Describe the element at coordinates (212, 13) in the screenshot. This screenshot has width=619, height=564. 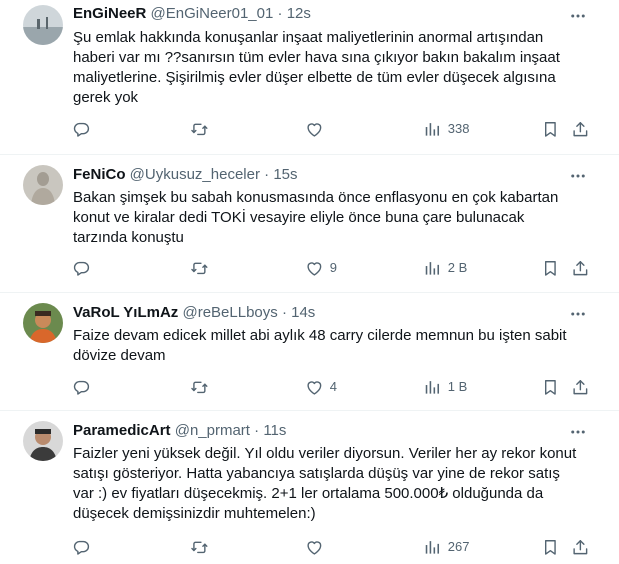
I see `user-handle: @EnGiNeer01_01` at that location.